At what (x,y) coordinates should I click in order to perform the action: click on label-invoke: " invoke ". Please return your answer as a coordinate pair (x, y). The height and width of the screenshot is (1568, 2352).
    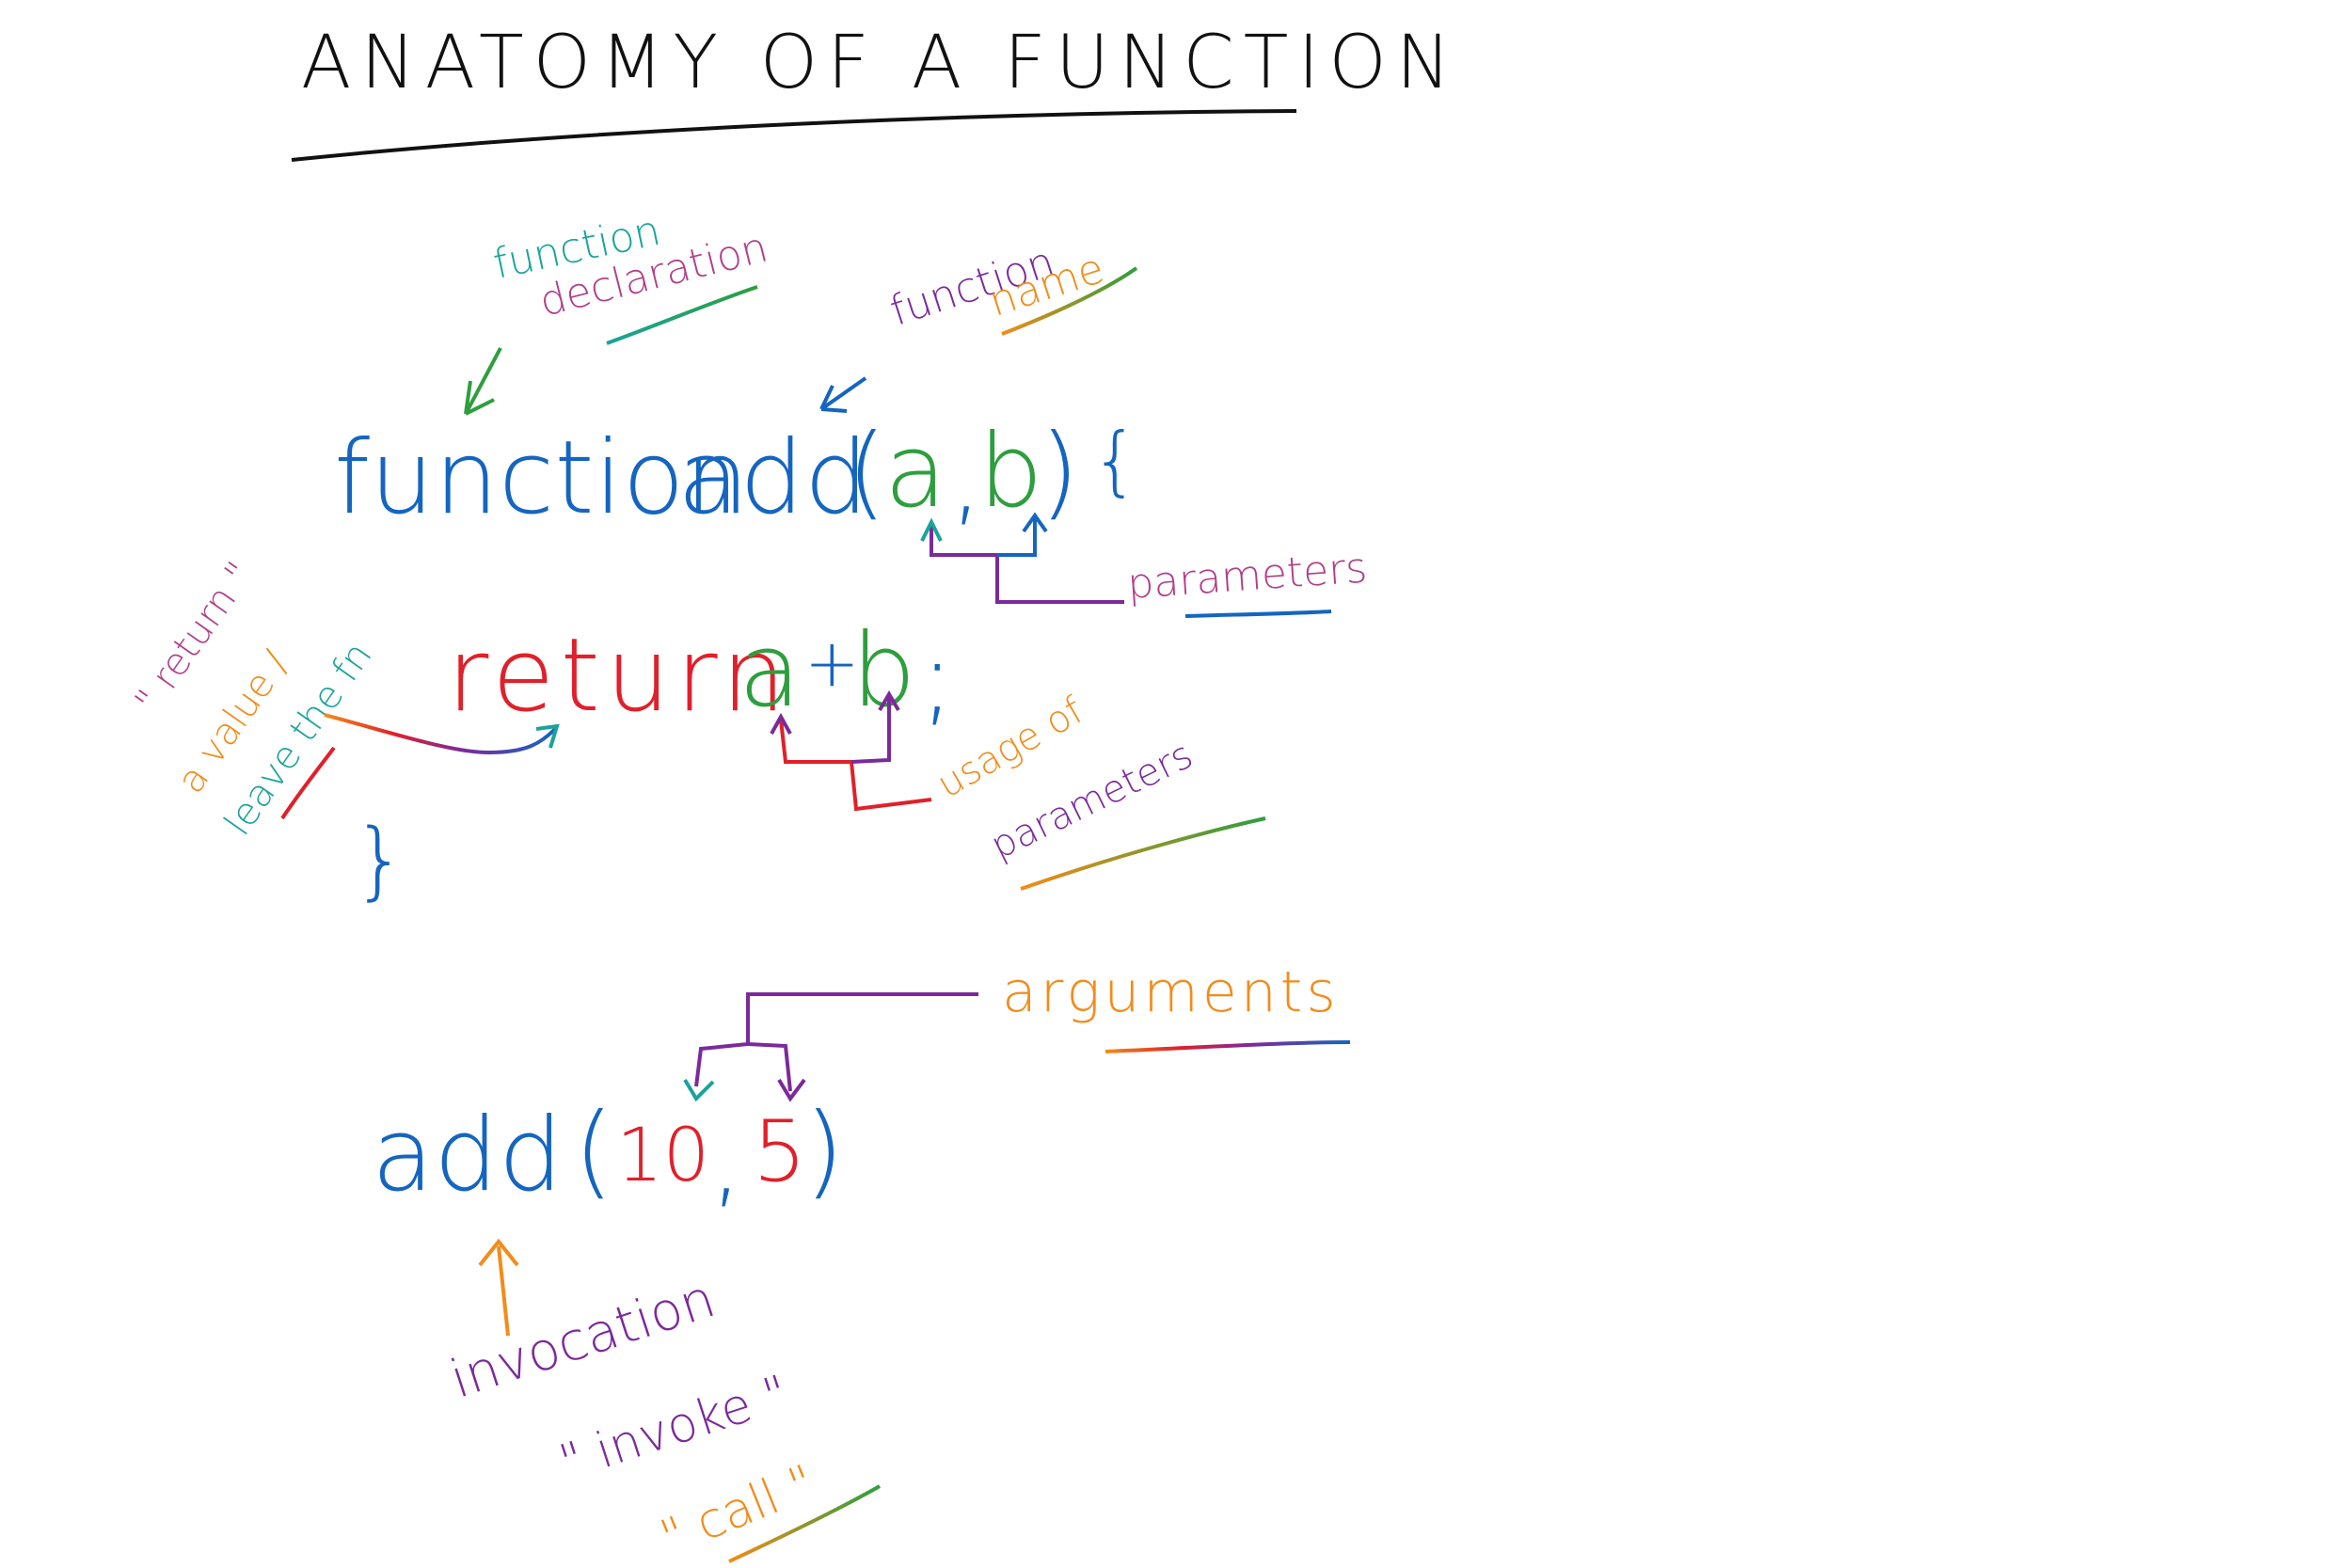
    Looking at the image, I should click on (674, 1429).